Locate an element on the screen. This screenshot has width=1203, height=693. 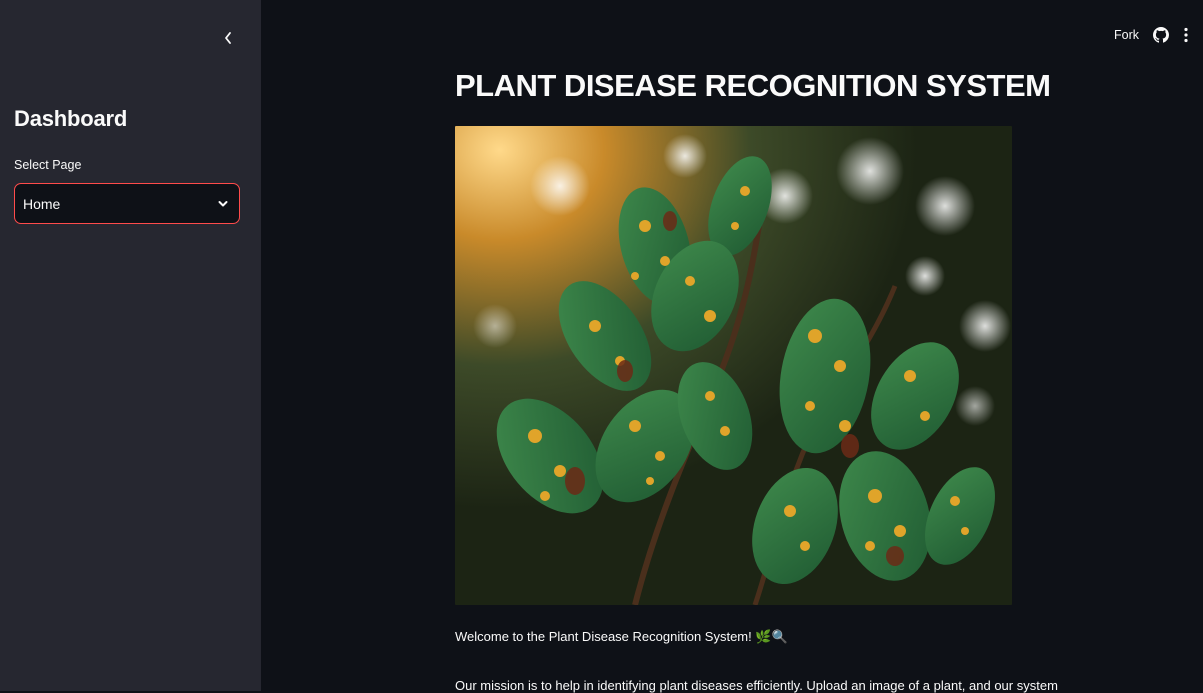
chevron-left-icon is located at coordinates (228, 38).